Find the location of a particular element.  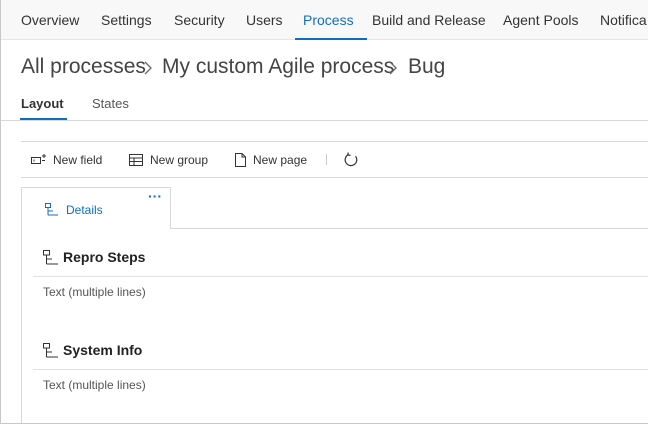

group-title-repro-steps: Repro Steps is located at coordinates (104, 257).